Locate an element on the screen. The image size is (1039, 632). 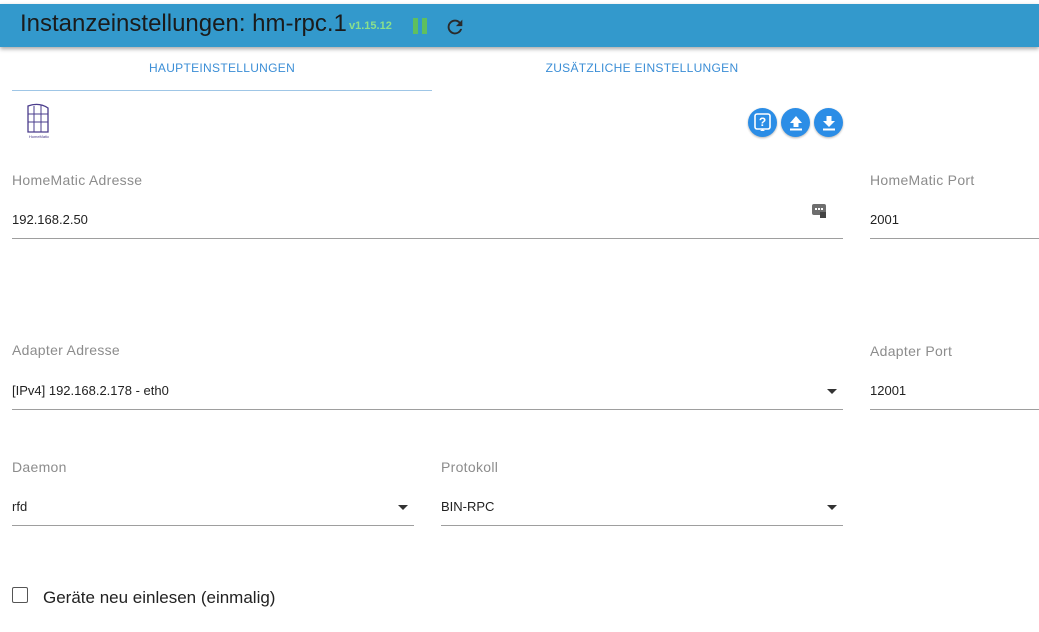
daemon-label: Daemon is located at coordinates (39, 467).